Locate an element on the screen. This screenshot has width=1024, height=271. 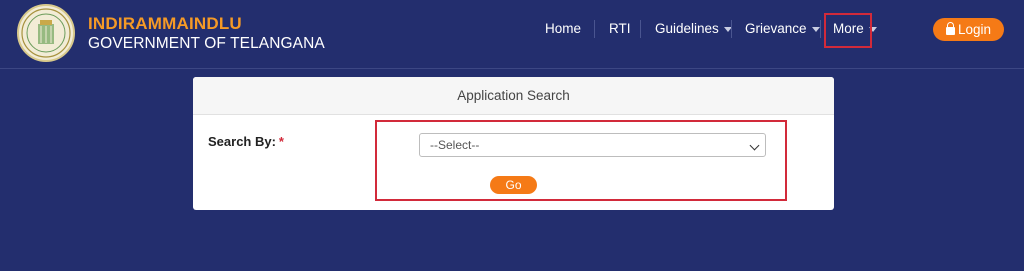
nav-item-home: Home is located at coordinates (563, 28).